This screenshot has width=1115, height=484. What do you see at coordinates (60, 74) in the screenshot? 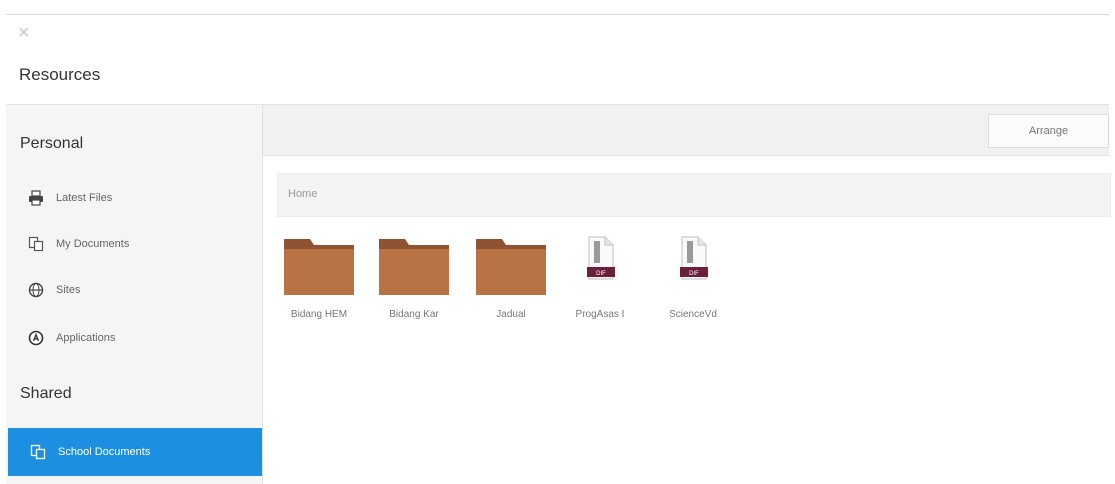
I see `page-title: Resources` at bounding box center [60, 74].